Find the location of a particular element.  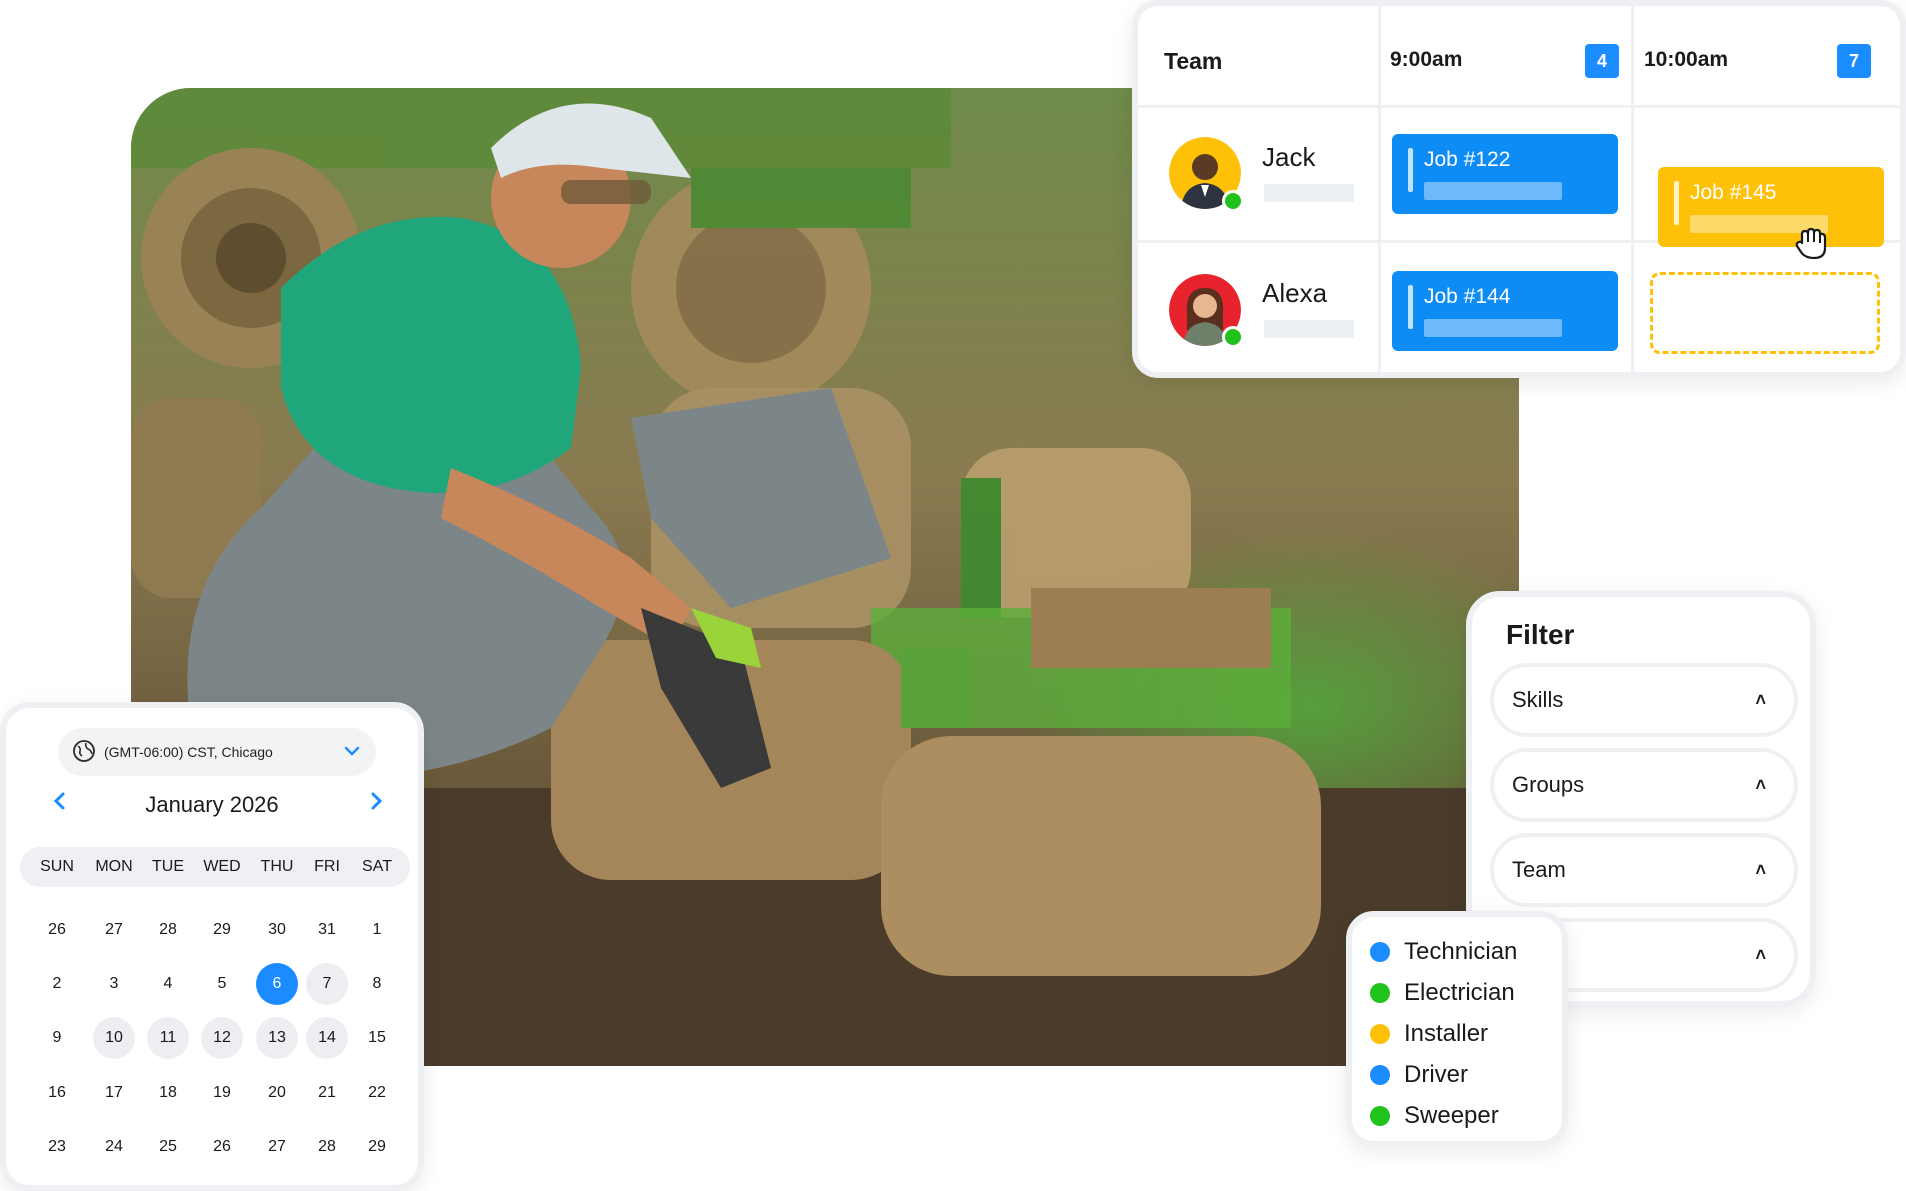

skill-option-driver: Driver is located at coordinates (1466, 1074).